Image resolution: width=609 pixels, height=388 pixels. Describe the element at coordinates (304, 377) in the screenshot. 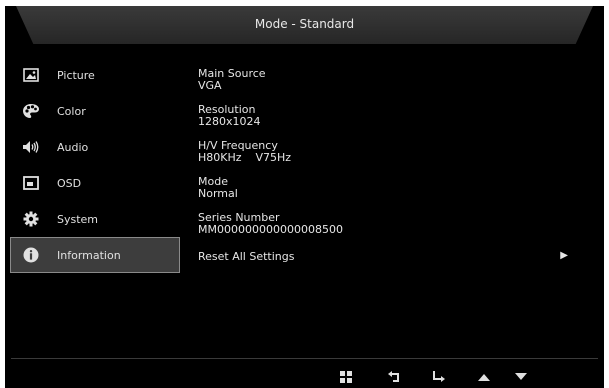

I see `button-guide-bar` at that location.